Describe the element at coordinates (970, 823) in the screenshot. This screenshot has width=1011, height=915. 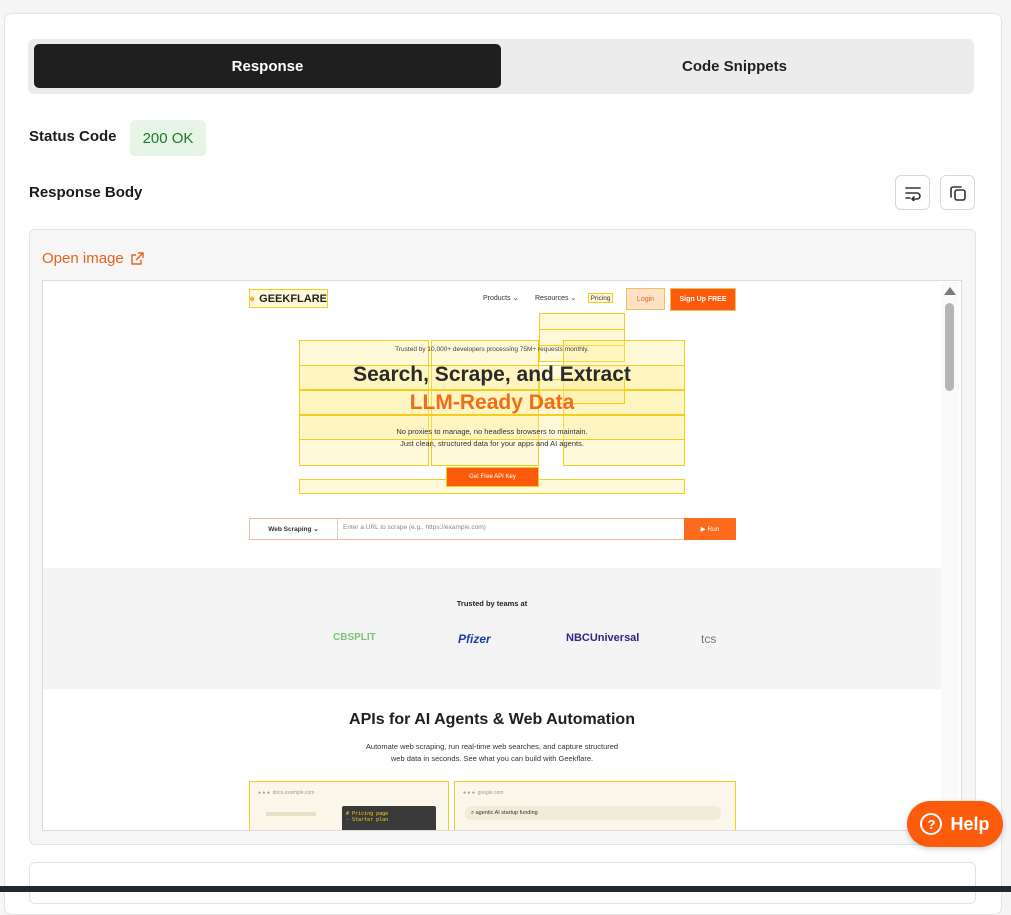
I see `help-label: Help` at that location.